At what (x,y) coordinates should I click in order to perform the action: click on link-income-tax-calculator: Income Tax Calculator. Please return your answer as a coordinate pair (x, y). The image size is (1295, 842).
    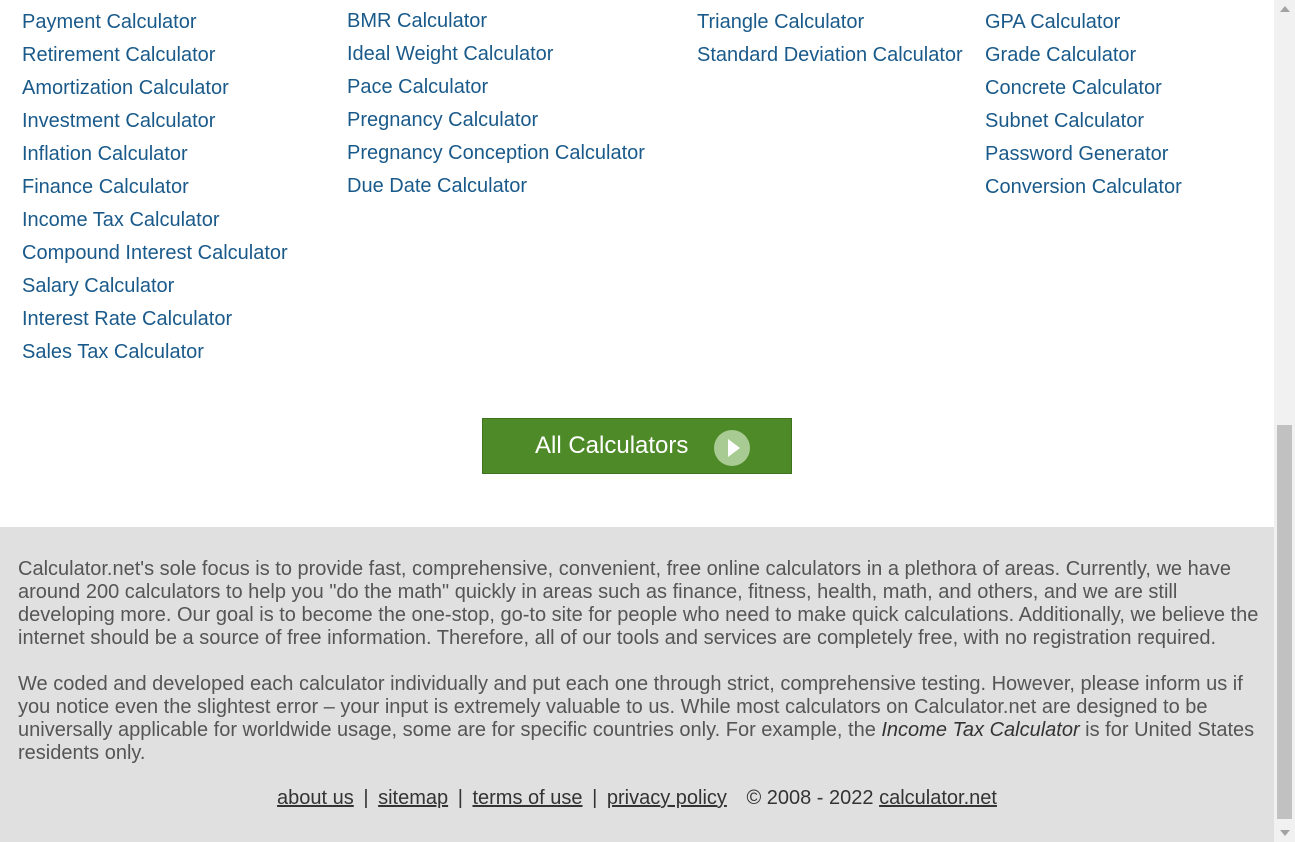
    Looking at the image, I should click on (155, 220).